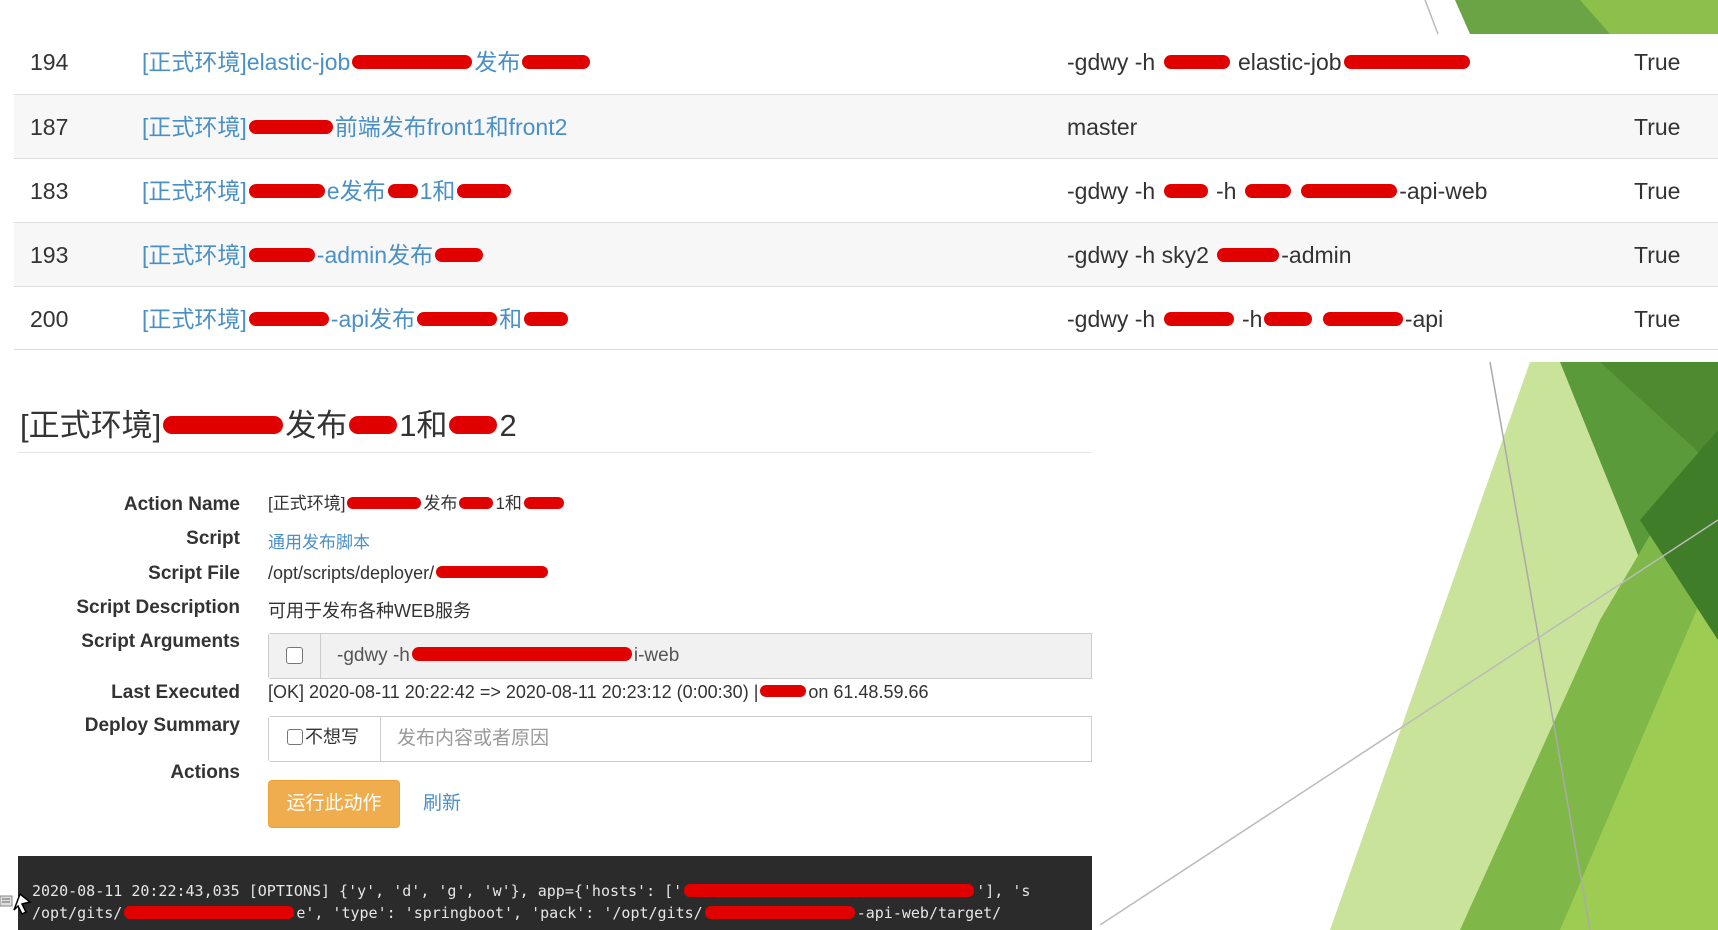  Describe the element at coordinates (409, 573) in the screenshot. I see `script-file-value: /opt/scripts/deployer/` at that location.